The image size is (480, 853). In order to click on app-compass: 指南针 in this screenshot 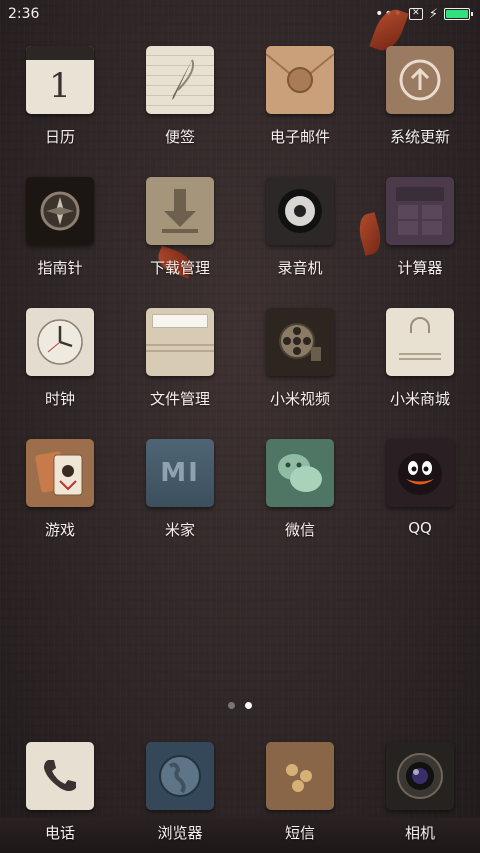, I will do `click(60, 242)`.